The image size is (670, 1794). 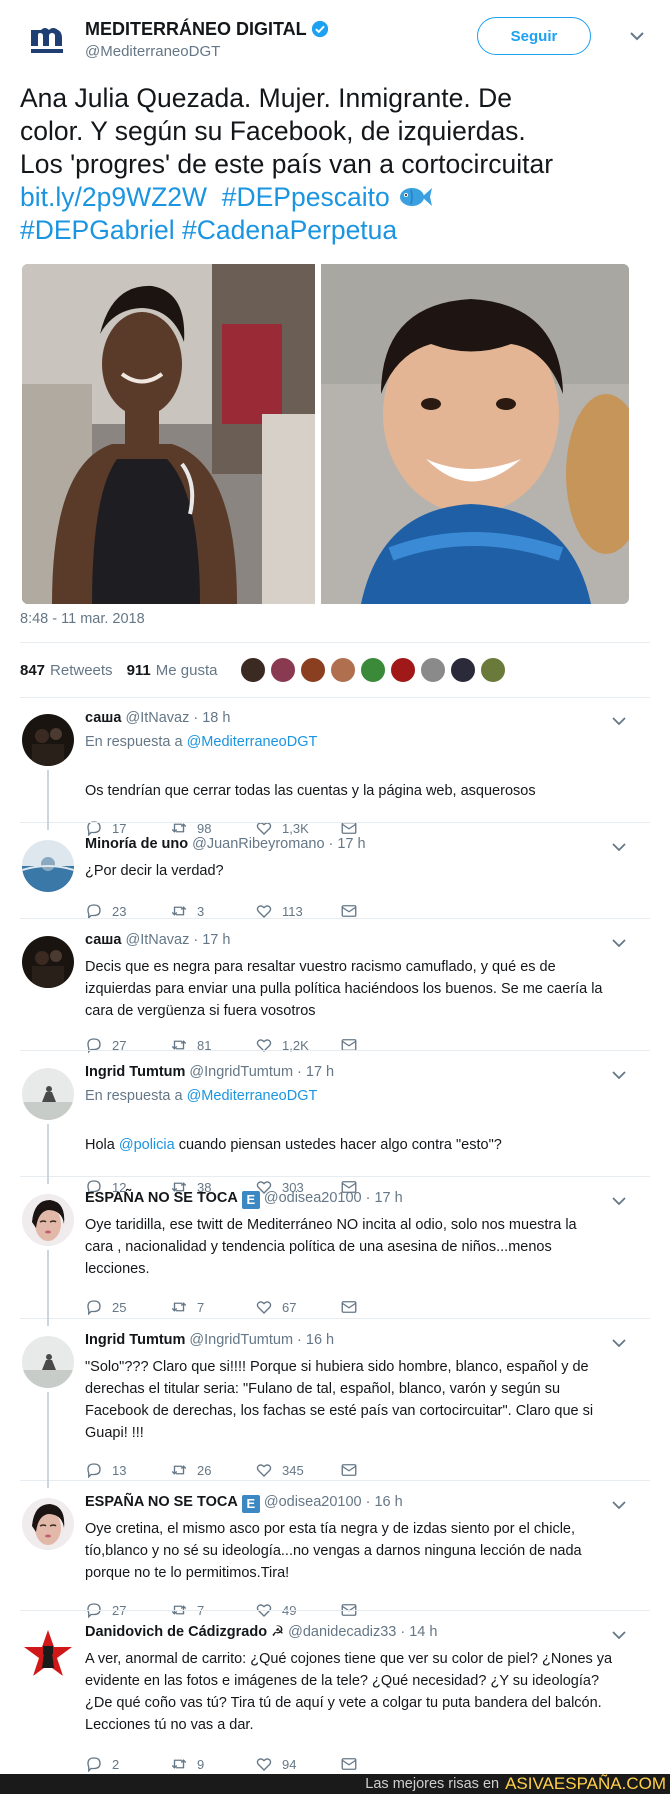 I want to click on likes-label: Me gusta, so click(x=187, y=670).